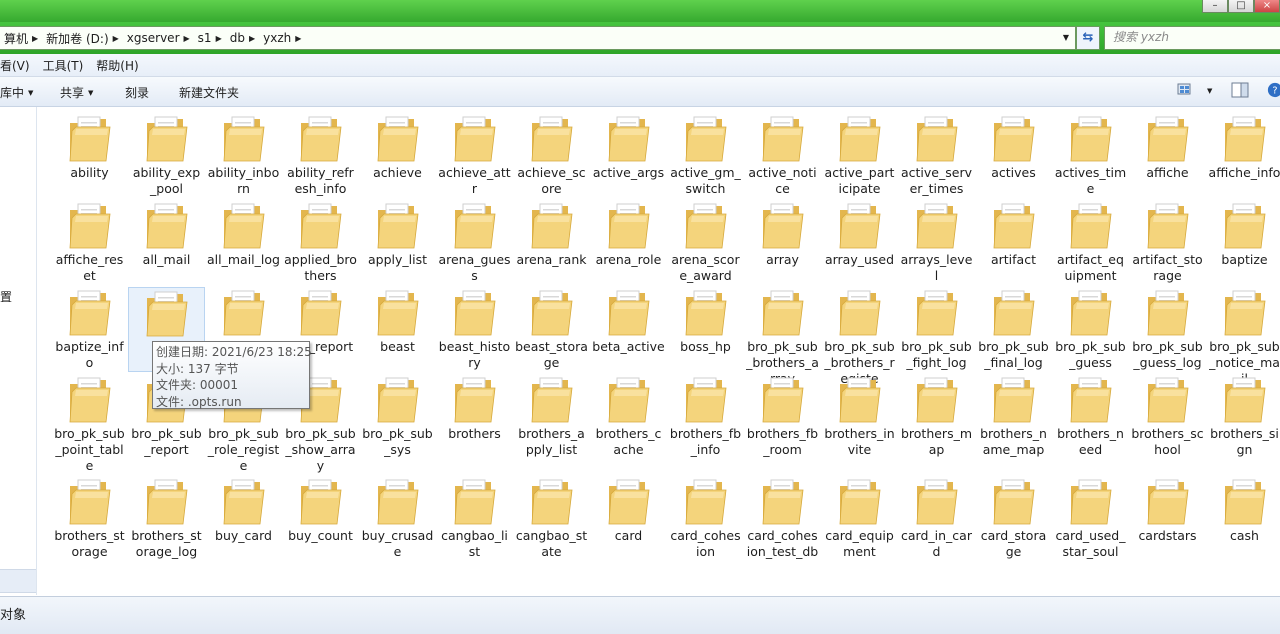  I want to click on folder-item: brothers_school, so click(1167, 424).